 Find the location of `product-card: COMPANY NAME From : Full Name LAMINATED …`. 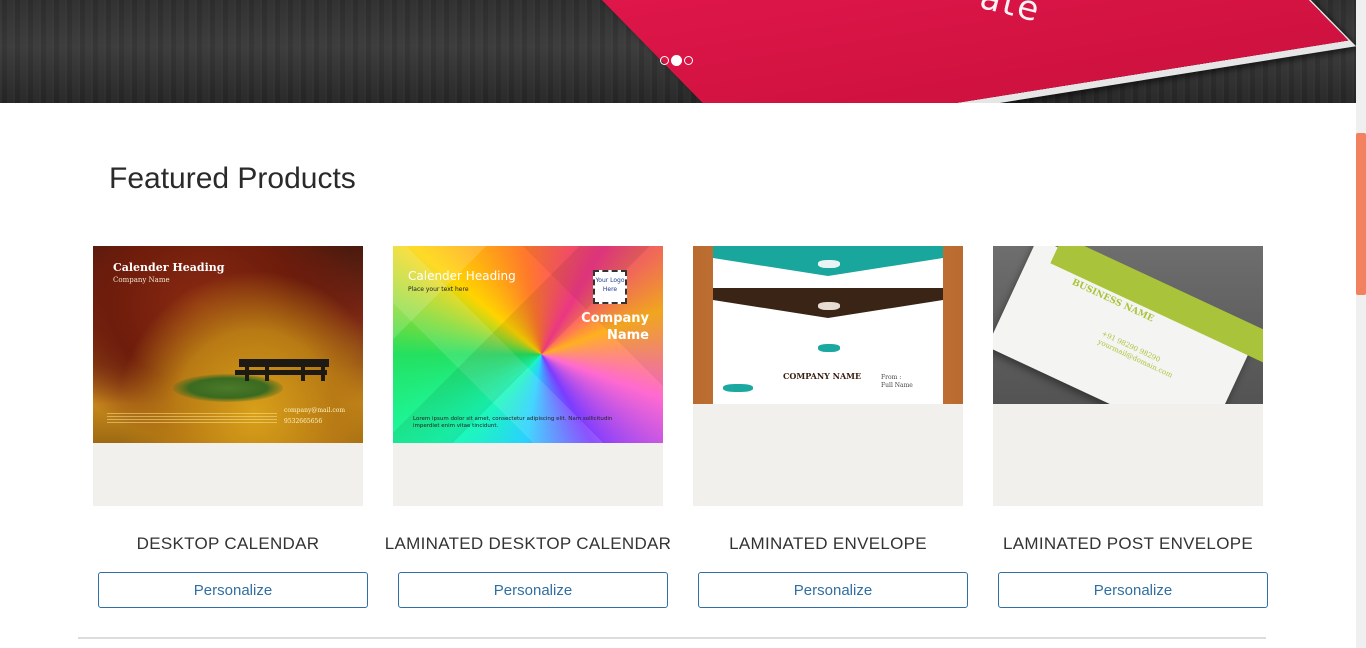

product-card: COMPANY NAME From : Full Name LAMINATED … is located at coordinates (830, 427).